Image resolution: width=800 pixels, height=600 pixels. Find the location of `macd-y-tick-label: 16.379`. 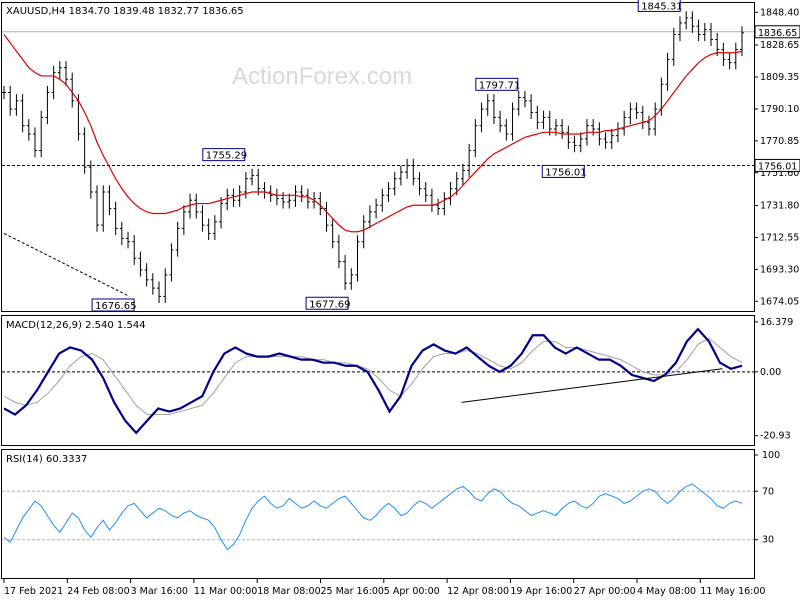

macd-y-tick-label: 16.379 is located at coordinates (776, 322).